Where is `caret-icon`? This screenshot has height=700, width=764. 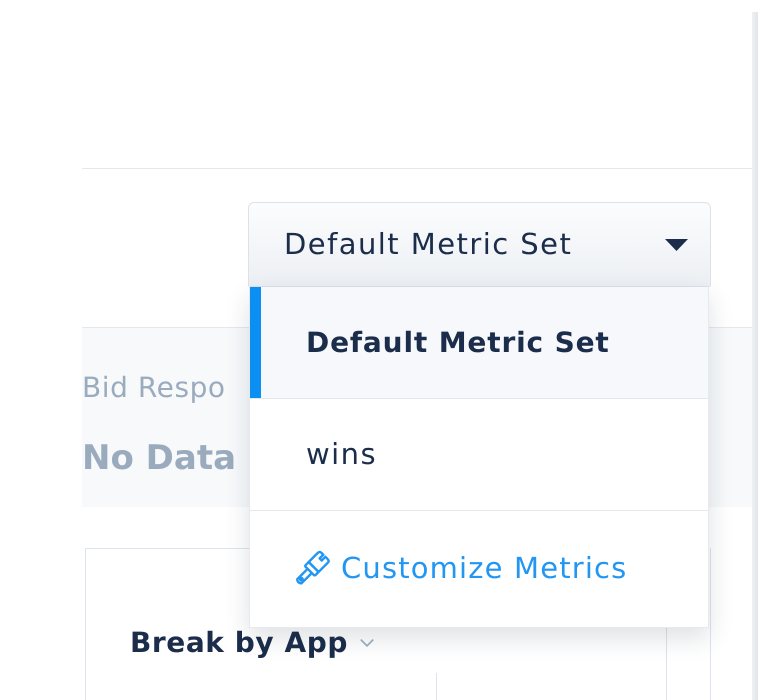
caret-icon is located at coordinates (676, 244).